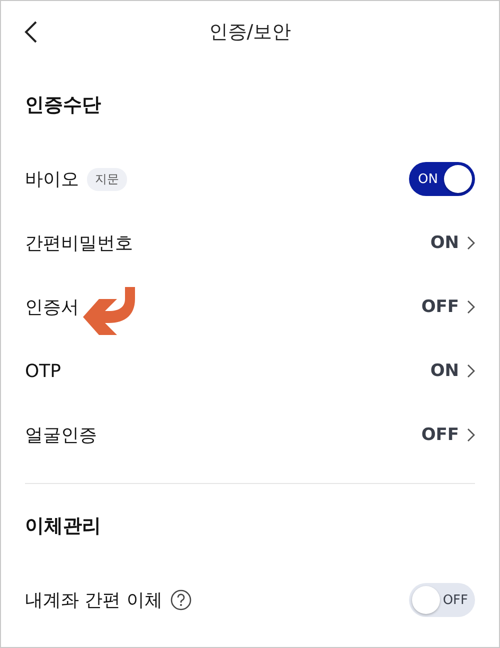  What do you see at coordinates (181, 600) in the screenshot?
I see `help-icon` at bounding box center [181, 600].